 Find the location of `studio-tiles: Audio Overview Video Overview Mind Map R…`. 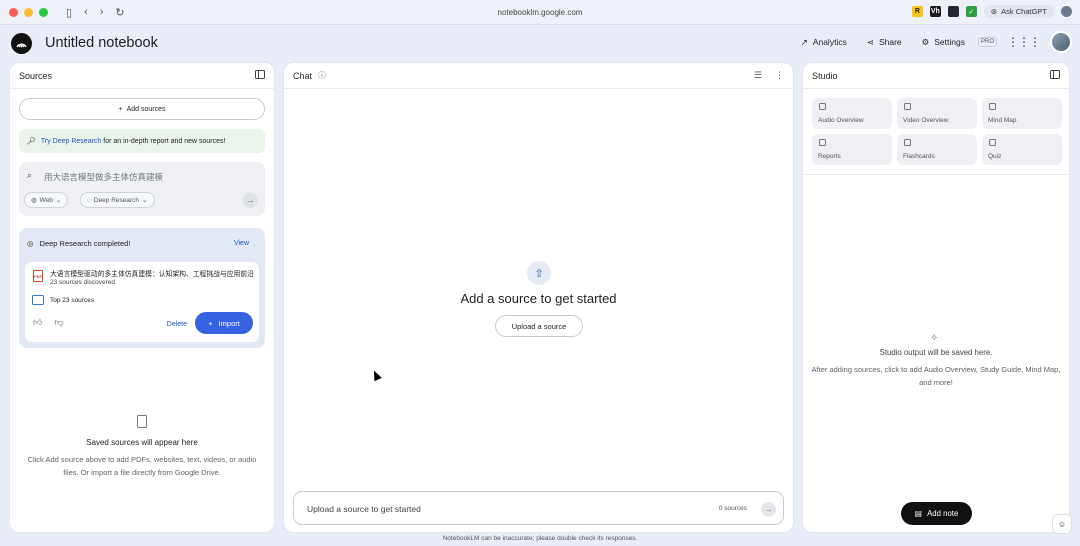

studio-tiles: Audio Overview Video Overview Mind Map R… is located at coordinates (937, 131).